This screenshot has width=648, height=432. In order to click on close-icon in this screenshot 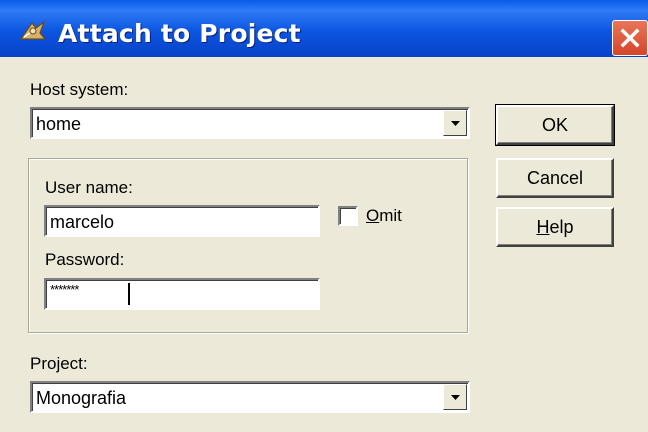, I will do `click(630, 38)`.